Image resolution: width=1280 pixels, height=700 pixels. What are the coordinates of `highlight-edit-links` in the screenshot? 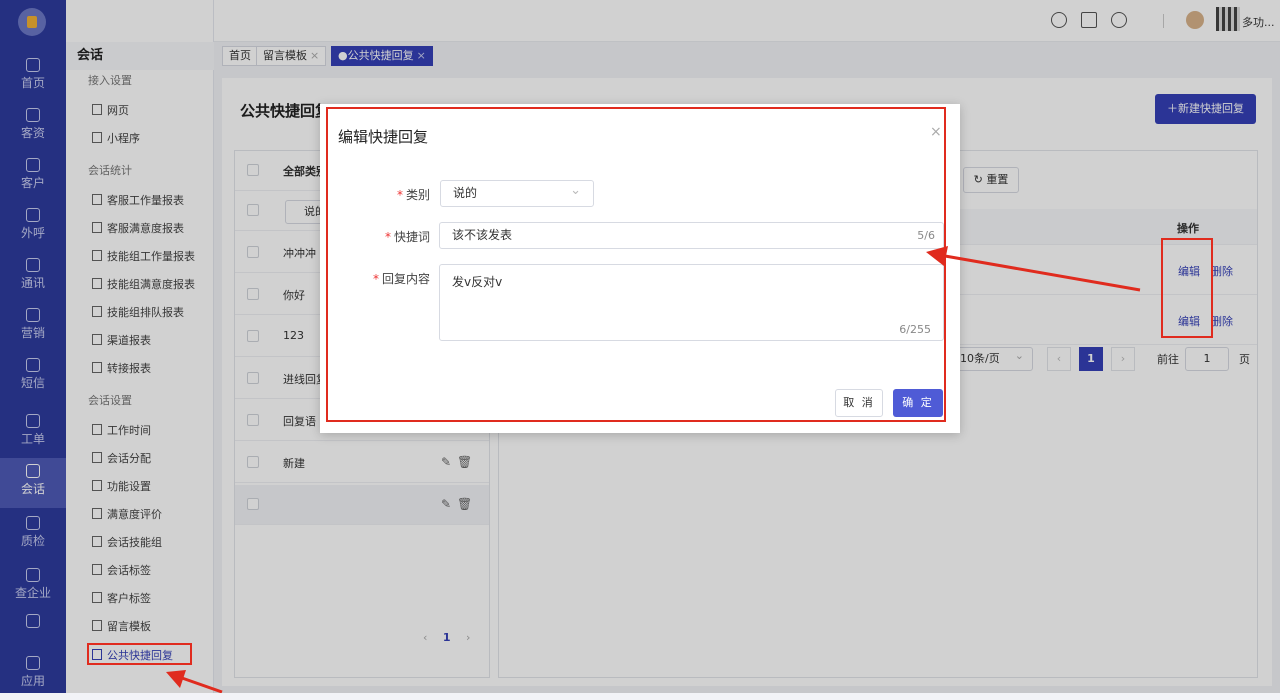 It's located at (1187, 288).